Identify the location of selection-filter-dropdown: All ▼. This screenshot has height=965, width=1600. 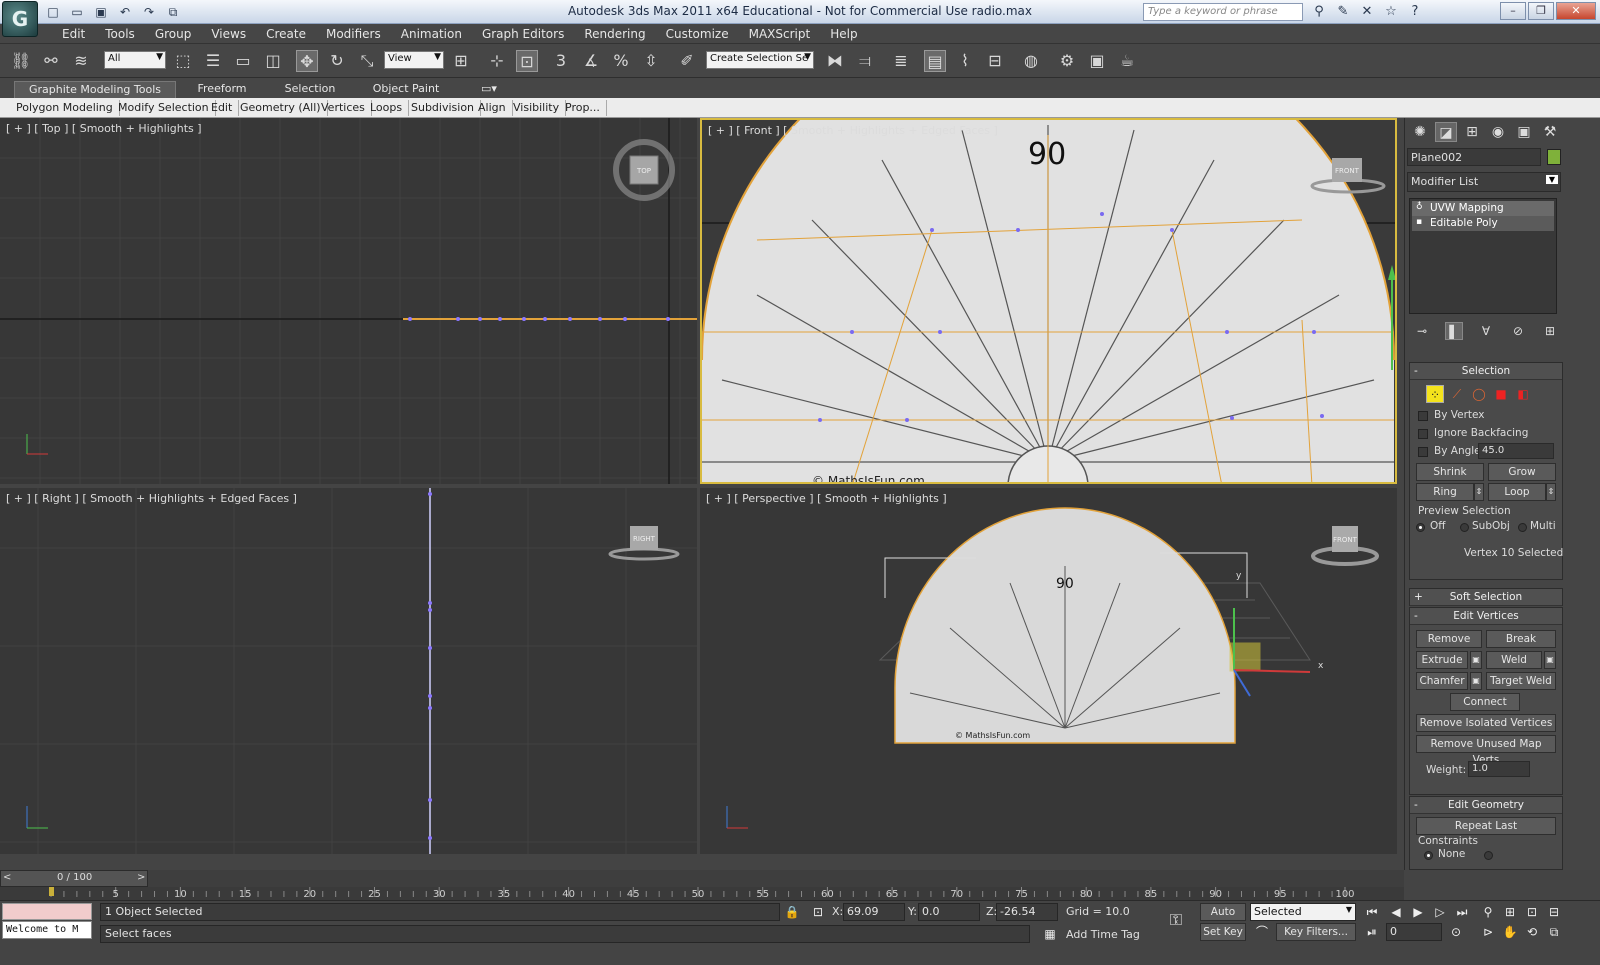
(135, 60).